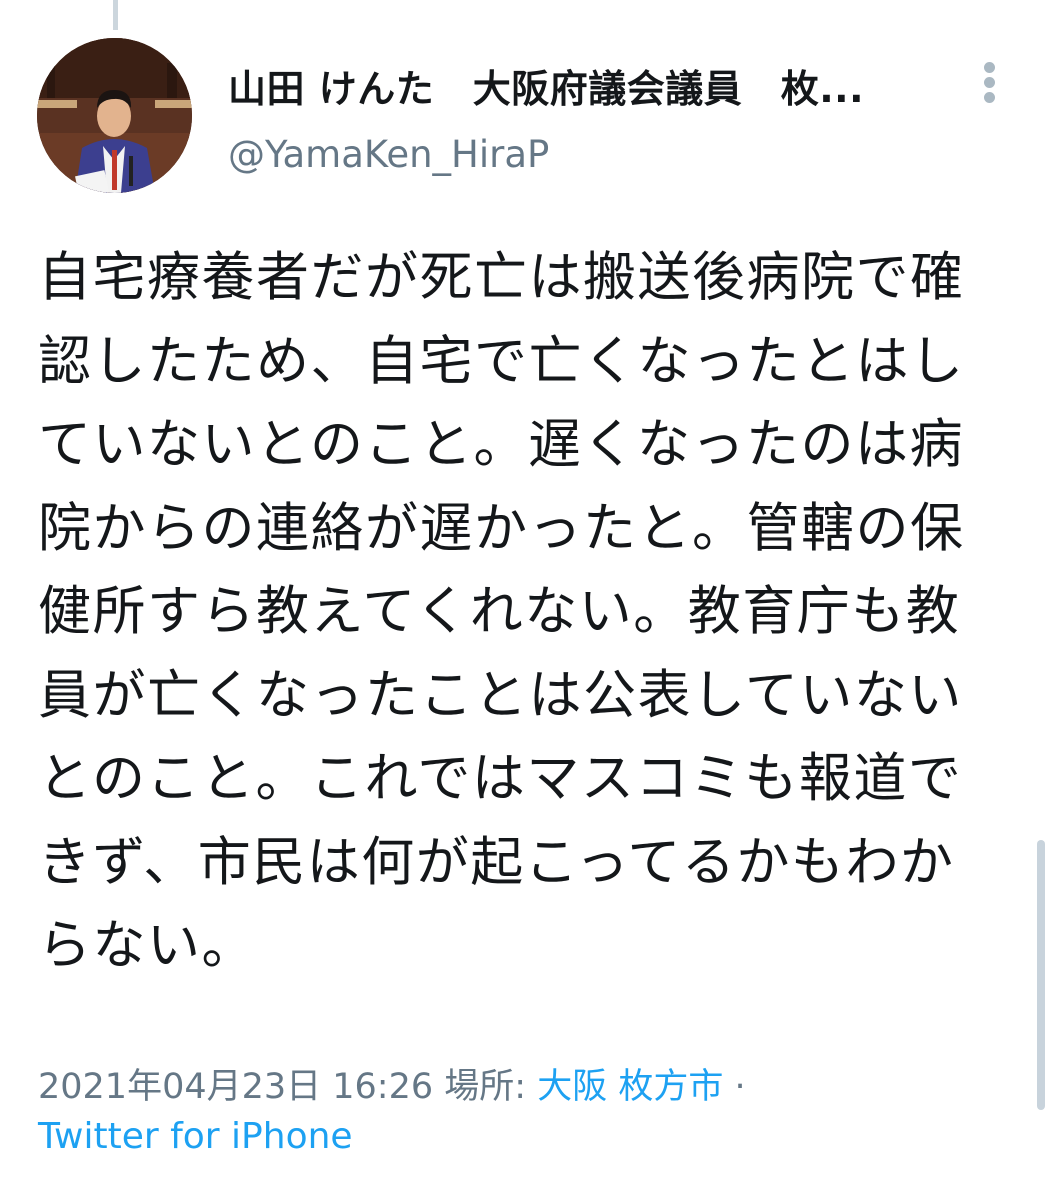 This screenshot has height=1200, width=1045. I want to click on avatar, so click(114, 115).